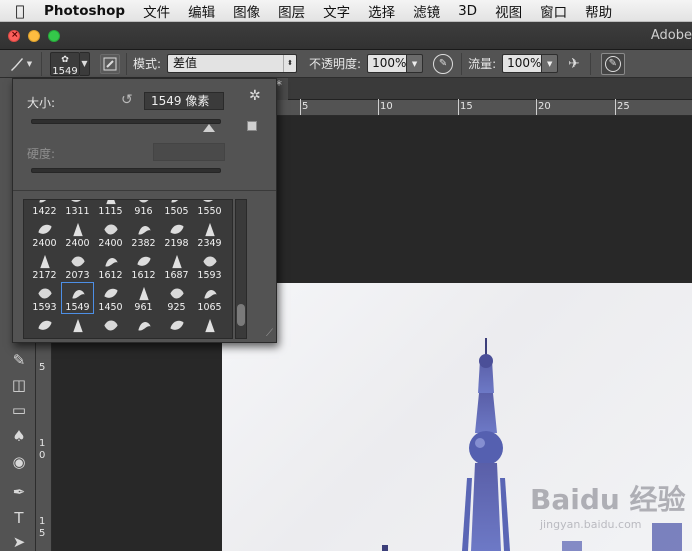 Image resolution: width=692 pixels, height=551 pixels. Describe the element at coordinates (19, 410) in the screenshot. I see `gradient-tool: ▭` at that location.